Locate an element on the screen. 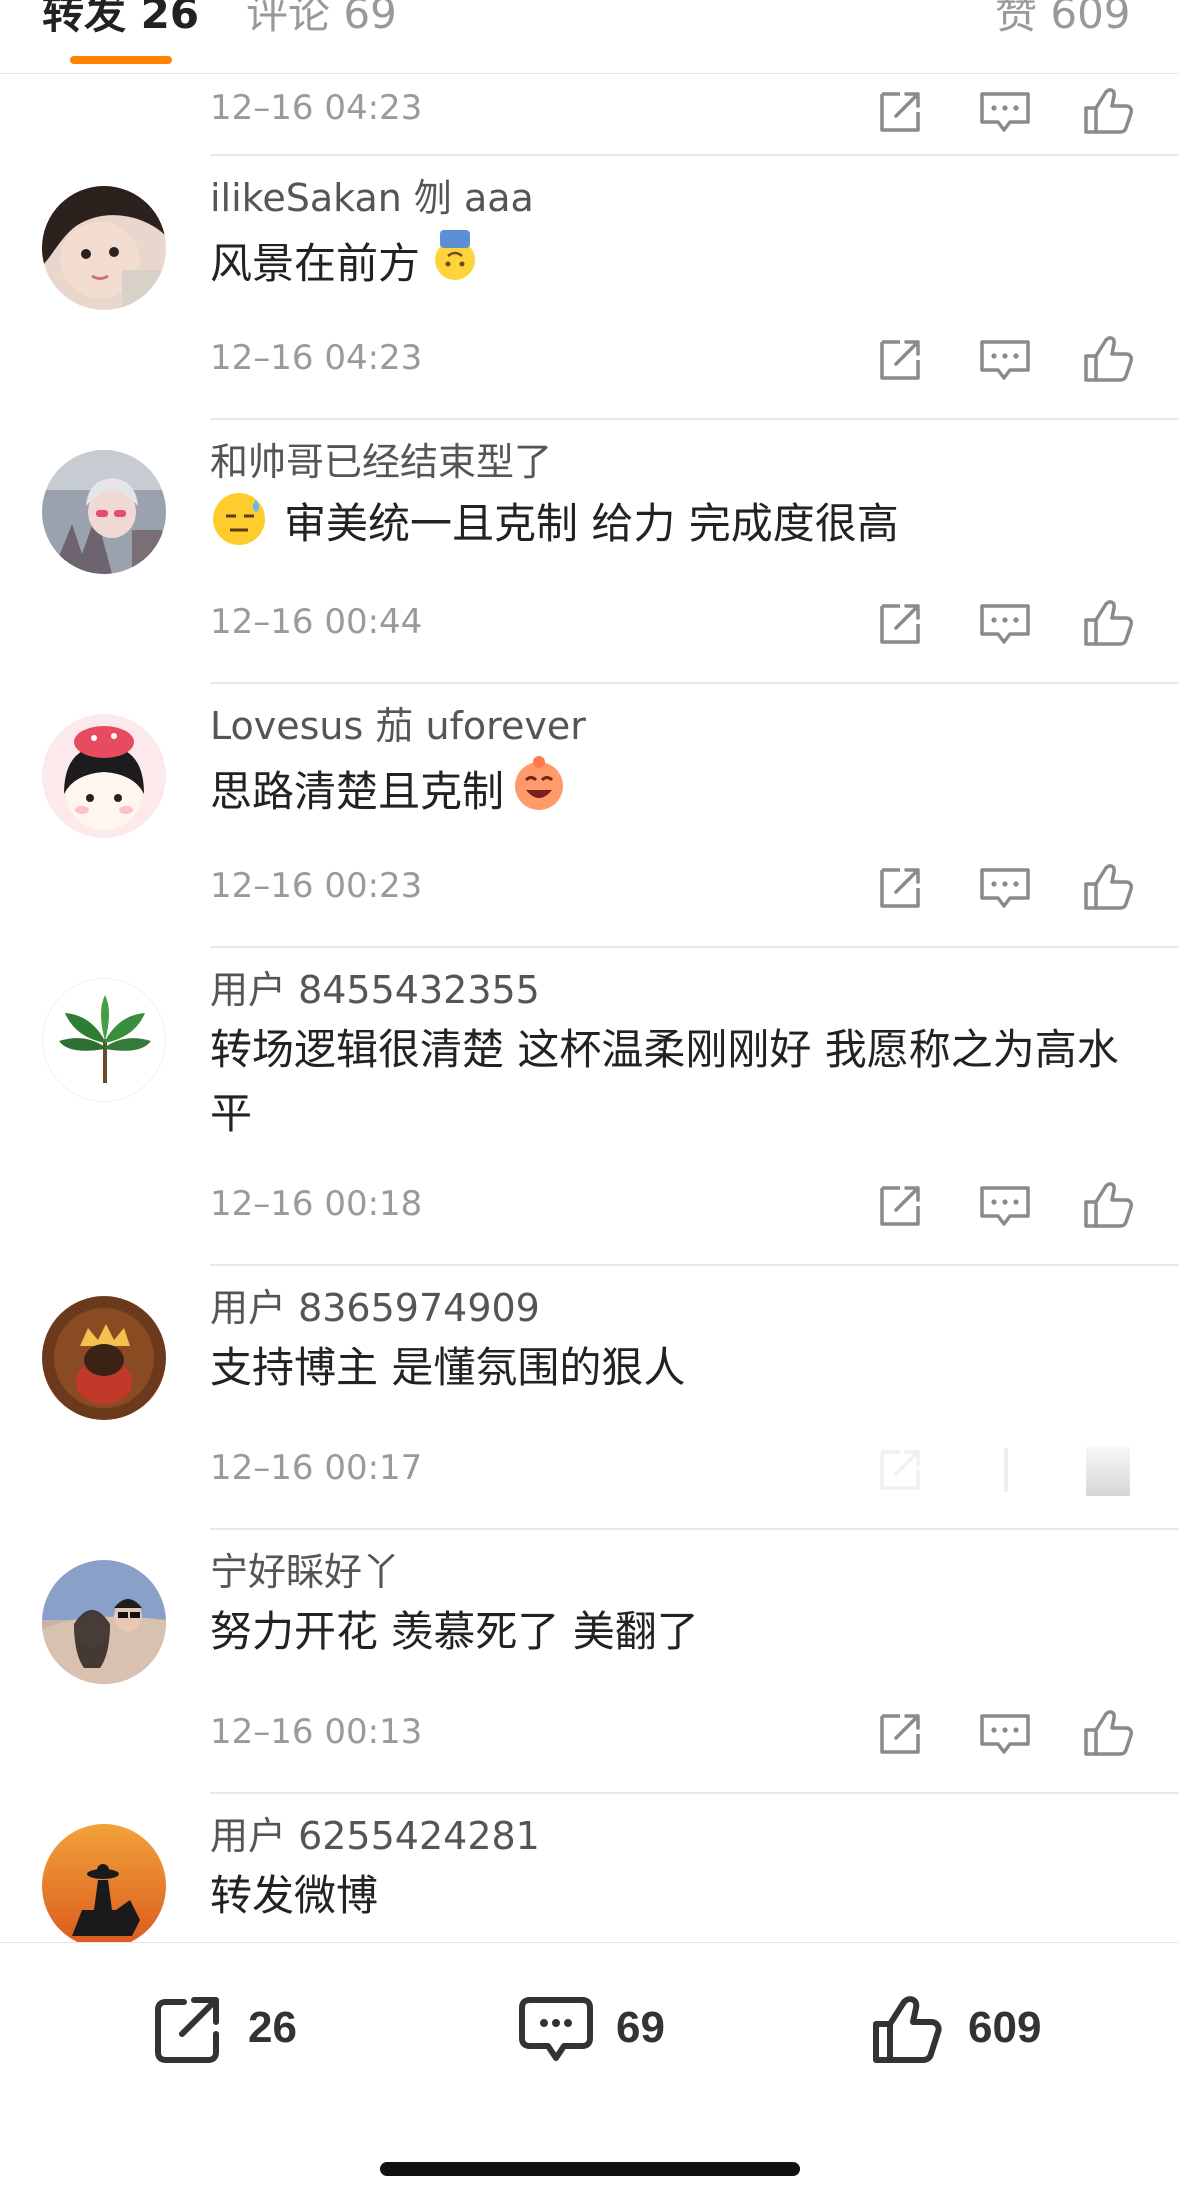 Image resolution: width=1179 pixels, height=2206 pixels. tab-likes: 赞 609 is located at coordinates (1063, 21).